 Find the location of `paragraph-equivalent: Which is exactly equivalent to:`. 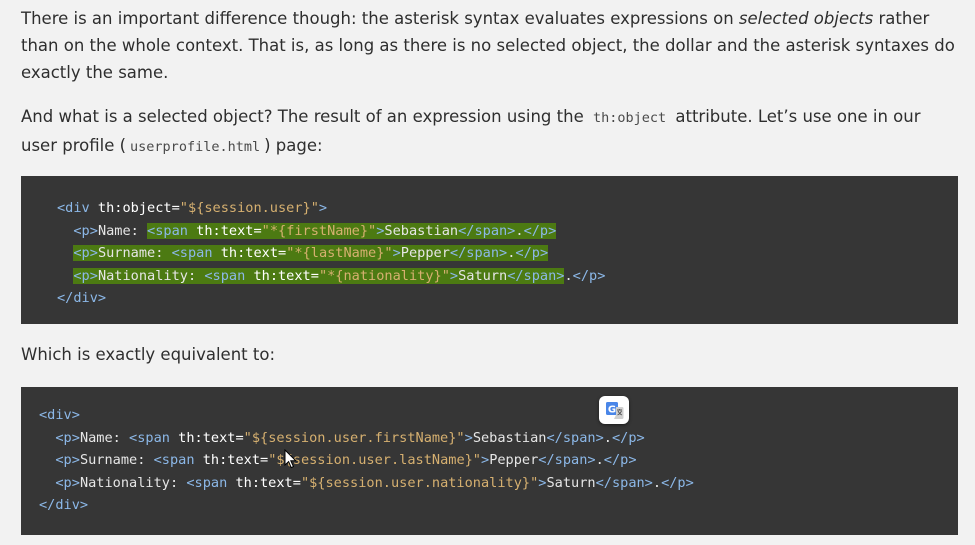

paragraph-equivalent: Which is exactly equivalent to: is located at coordinates (148, 354).